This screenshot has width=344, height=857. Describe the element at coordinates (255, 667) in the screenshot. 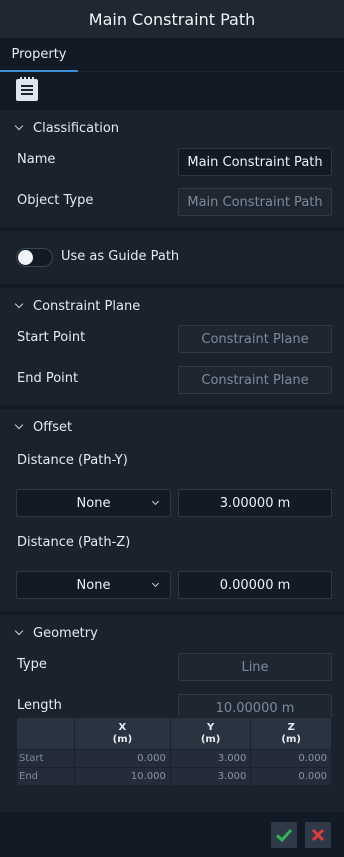

I see `geometry-type-field: Line` at that location.